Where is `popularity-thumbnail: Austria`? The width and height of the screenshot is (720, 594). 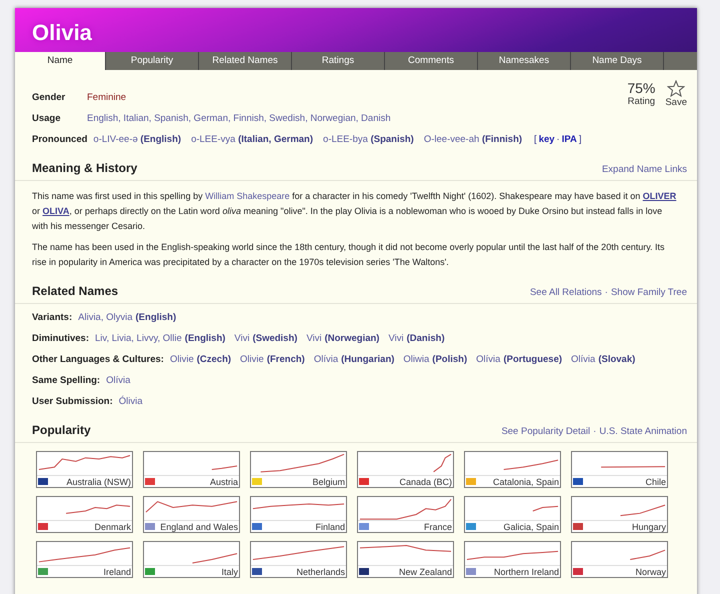 popularity-thumbnail: Austria is located at coordinates (191, 469).